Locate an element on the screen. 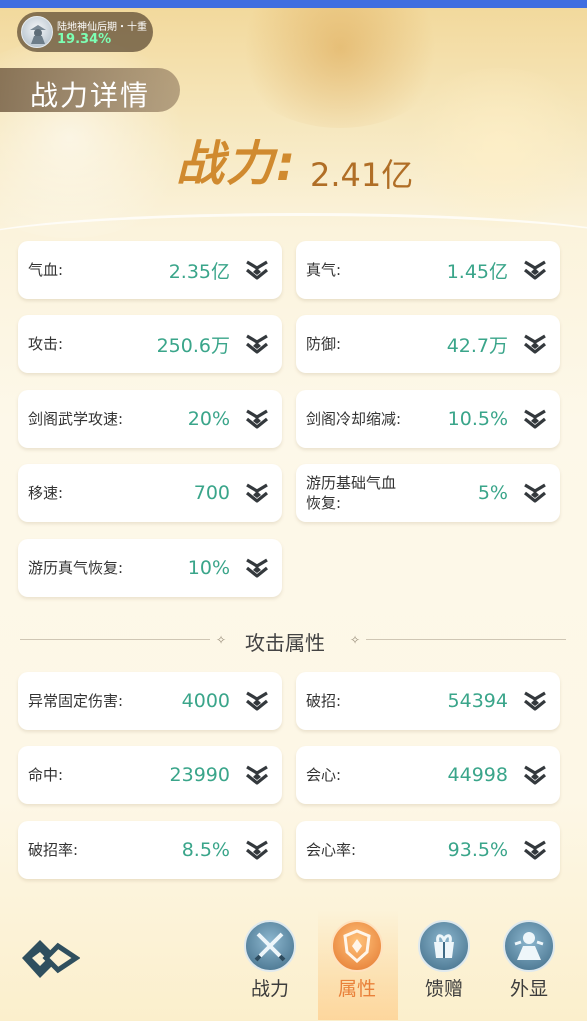  realm-badge: 陆地神仙后期・十重 19.34% is located at coordinates (85, 32).